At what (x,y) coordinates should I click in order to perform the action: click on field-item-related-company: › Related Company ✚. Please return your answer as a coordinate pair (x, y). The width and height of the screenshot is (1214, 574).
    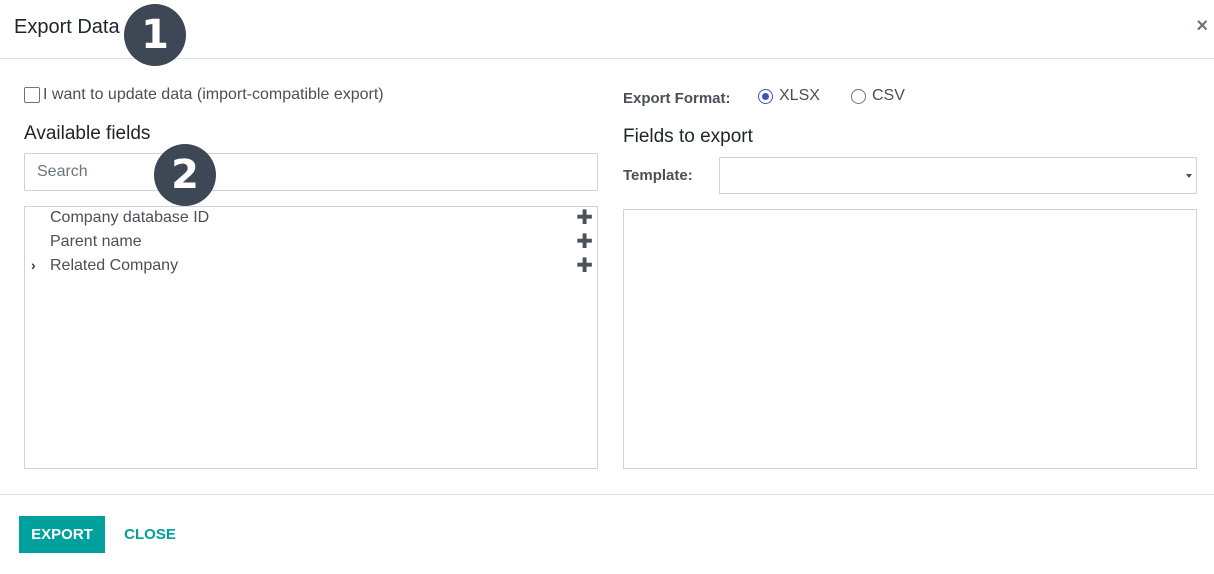
    Looking at the image, I should click on (311, 267).